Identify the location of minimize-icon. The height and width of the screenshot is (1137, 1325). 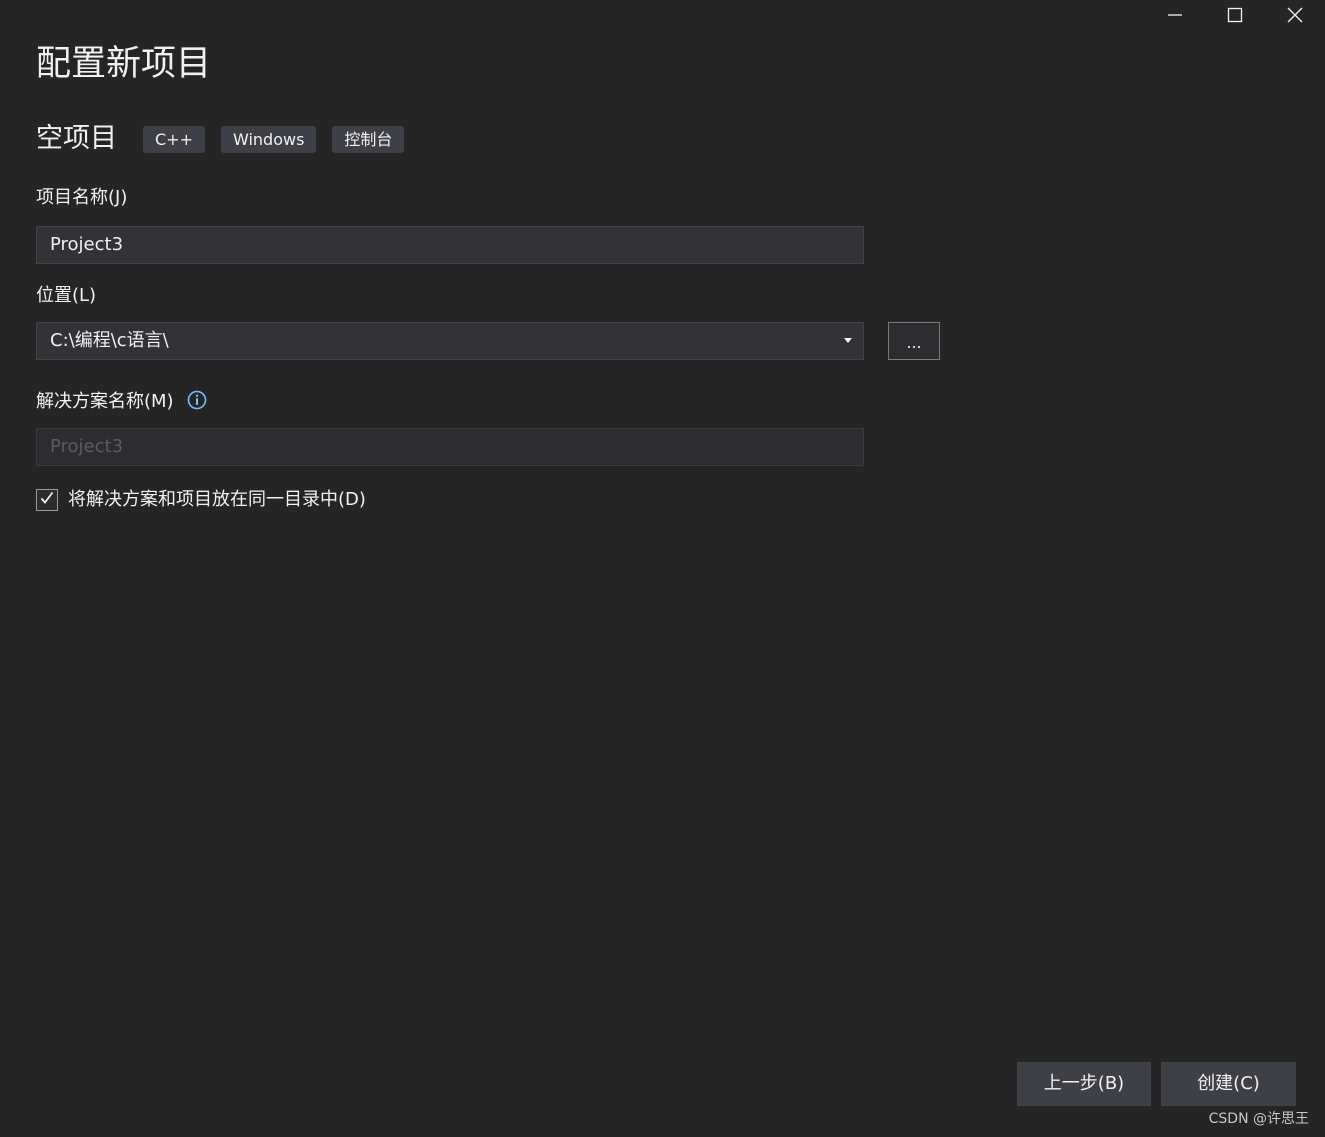
(1175, 17).